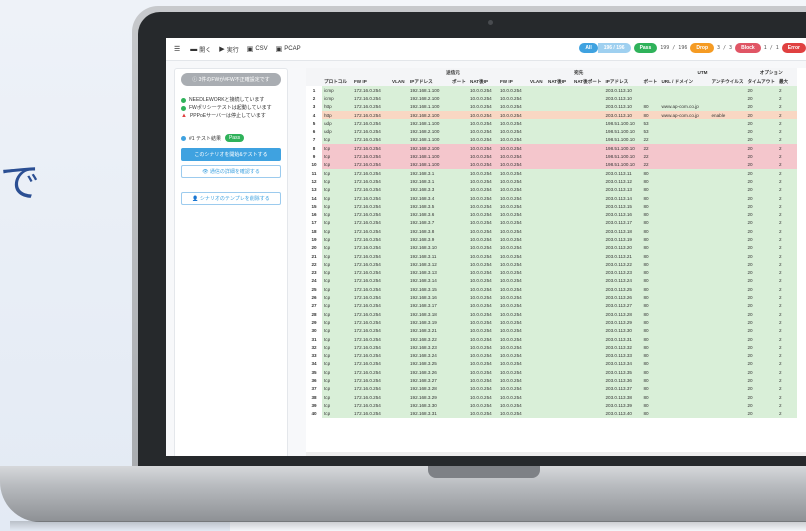 The image size is (806, 531). What do you see at coordinates (761, 81) in the screenshot?
I see `column-header: タイムアウト` at bounding box center [761, 81].